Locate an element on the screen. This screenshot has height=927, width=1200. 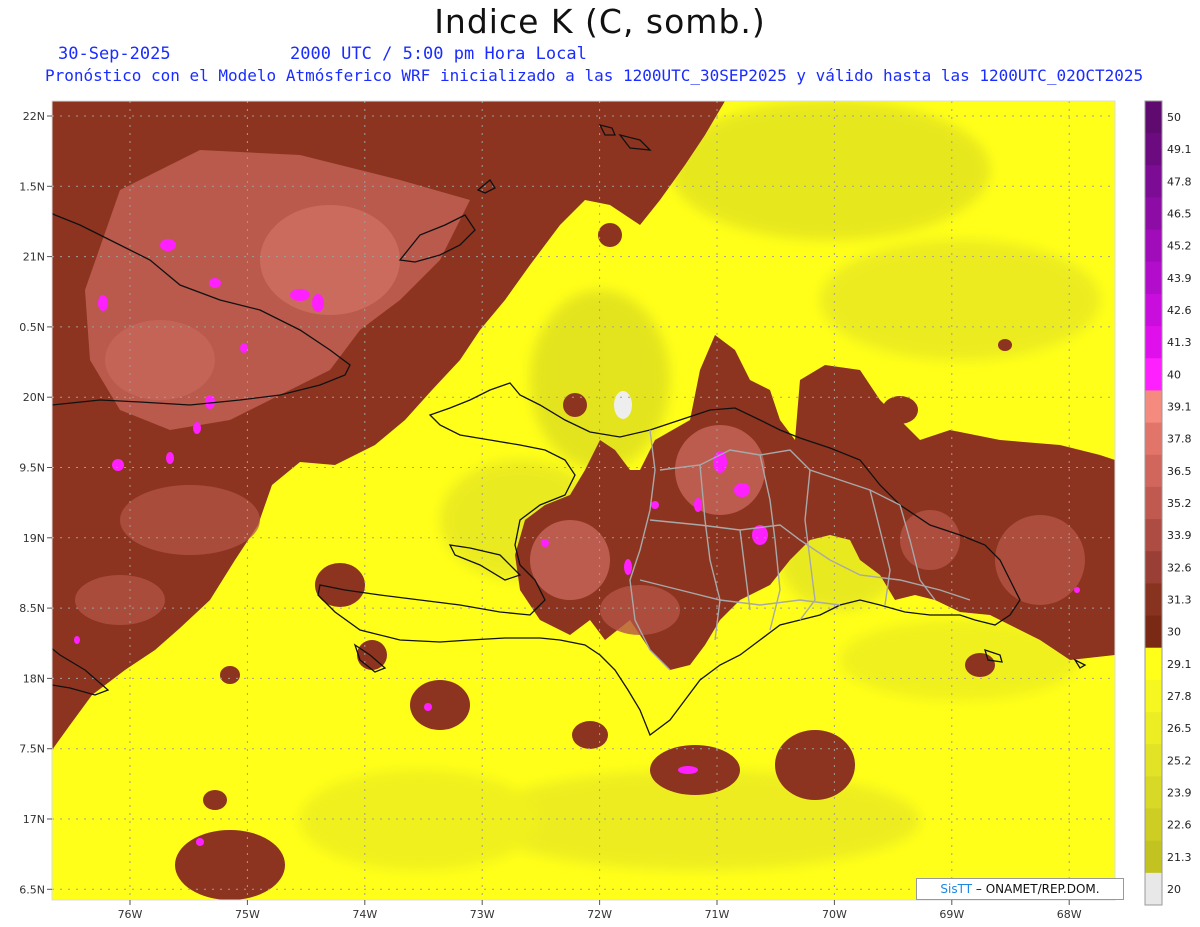
lat-label: 1.5N is located at coordinates (32, 186).